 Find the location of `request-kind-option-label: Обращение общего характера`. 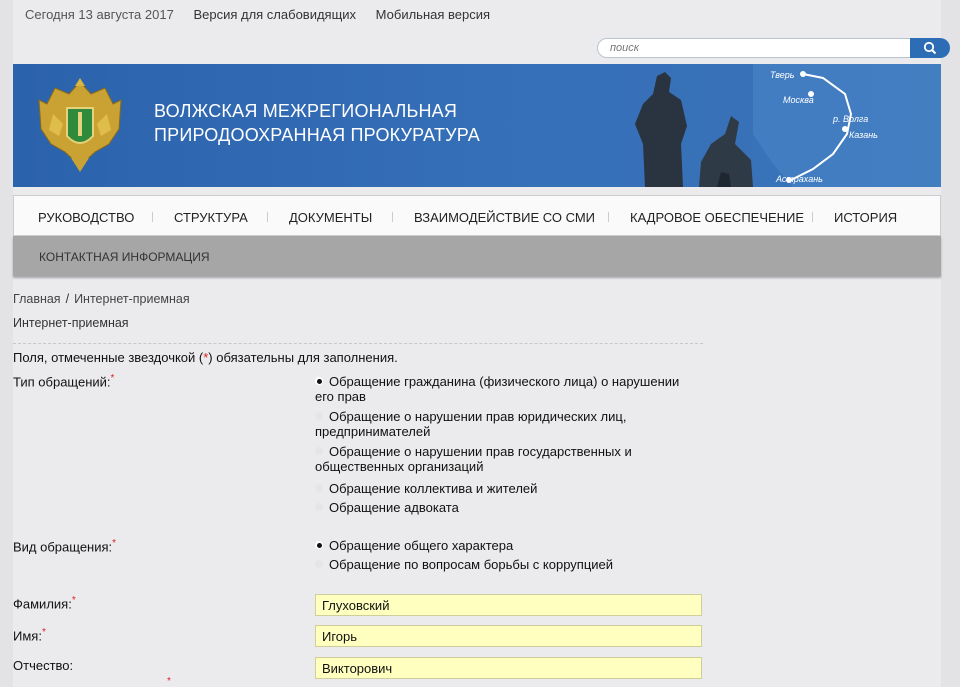

request-kind-option-label: Обращение общего характера is located at coordinates (421, 545).